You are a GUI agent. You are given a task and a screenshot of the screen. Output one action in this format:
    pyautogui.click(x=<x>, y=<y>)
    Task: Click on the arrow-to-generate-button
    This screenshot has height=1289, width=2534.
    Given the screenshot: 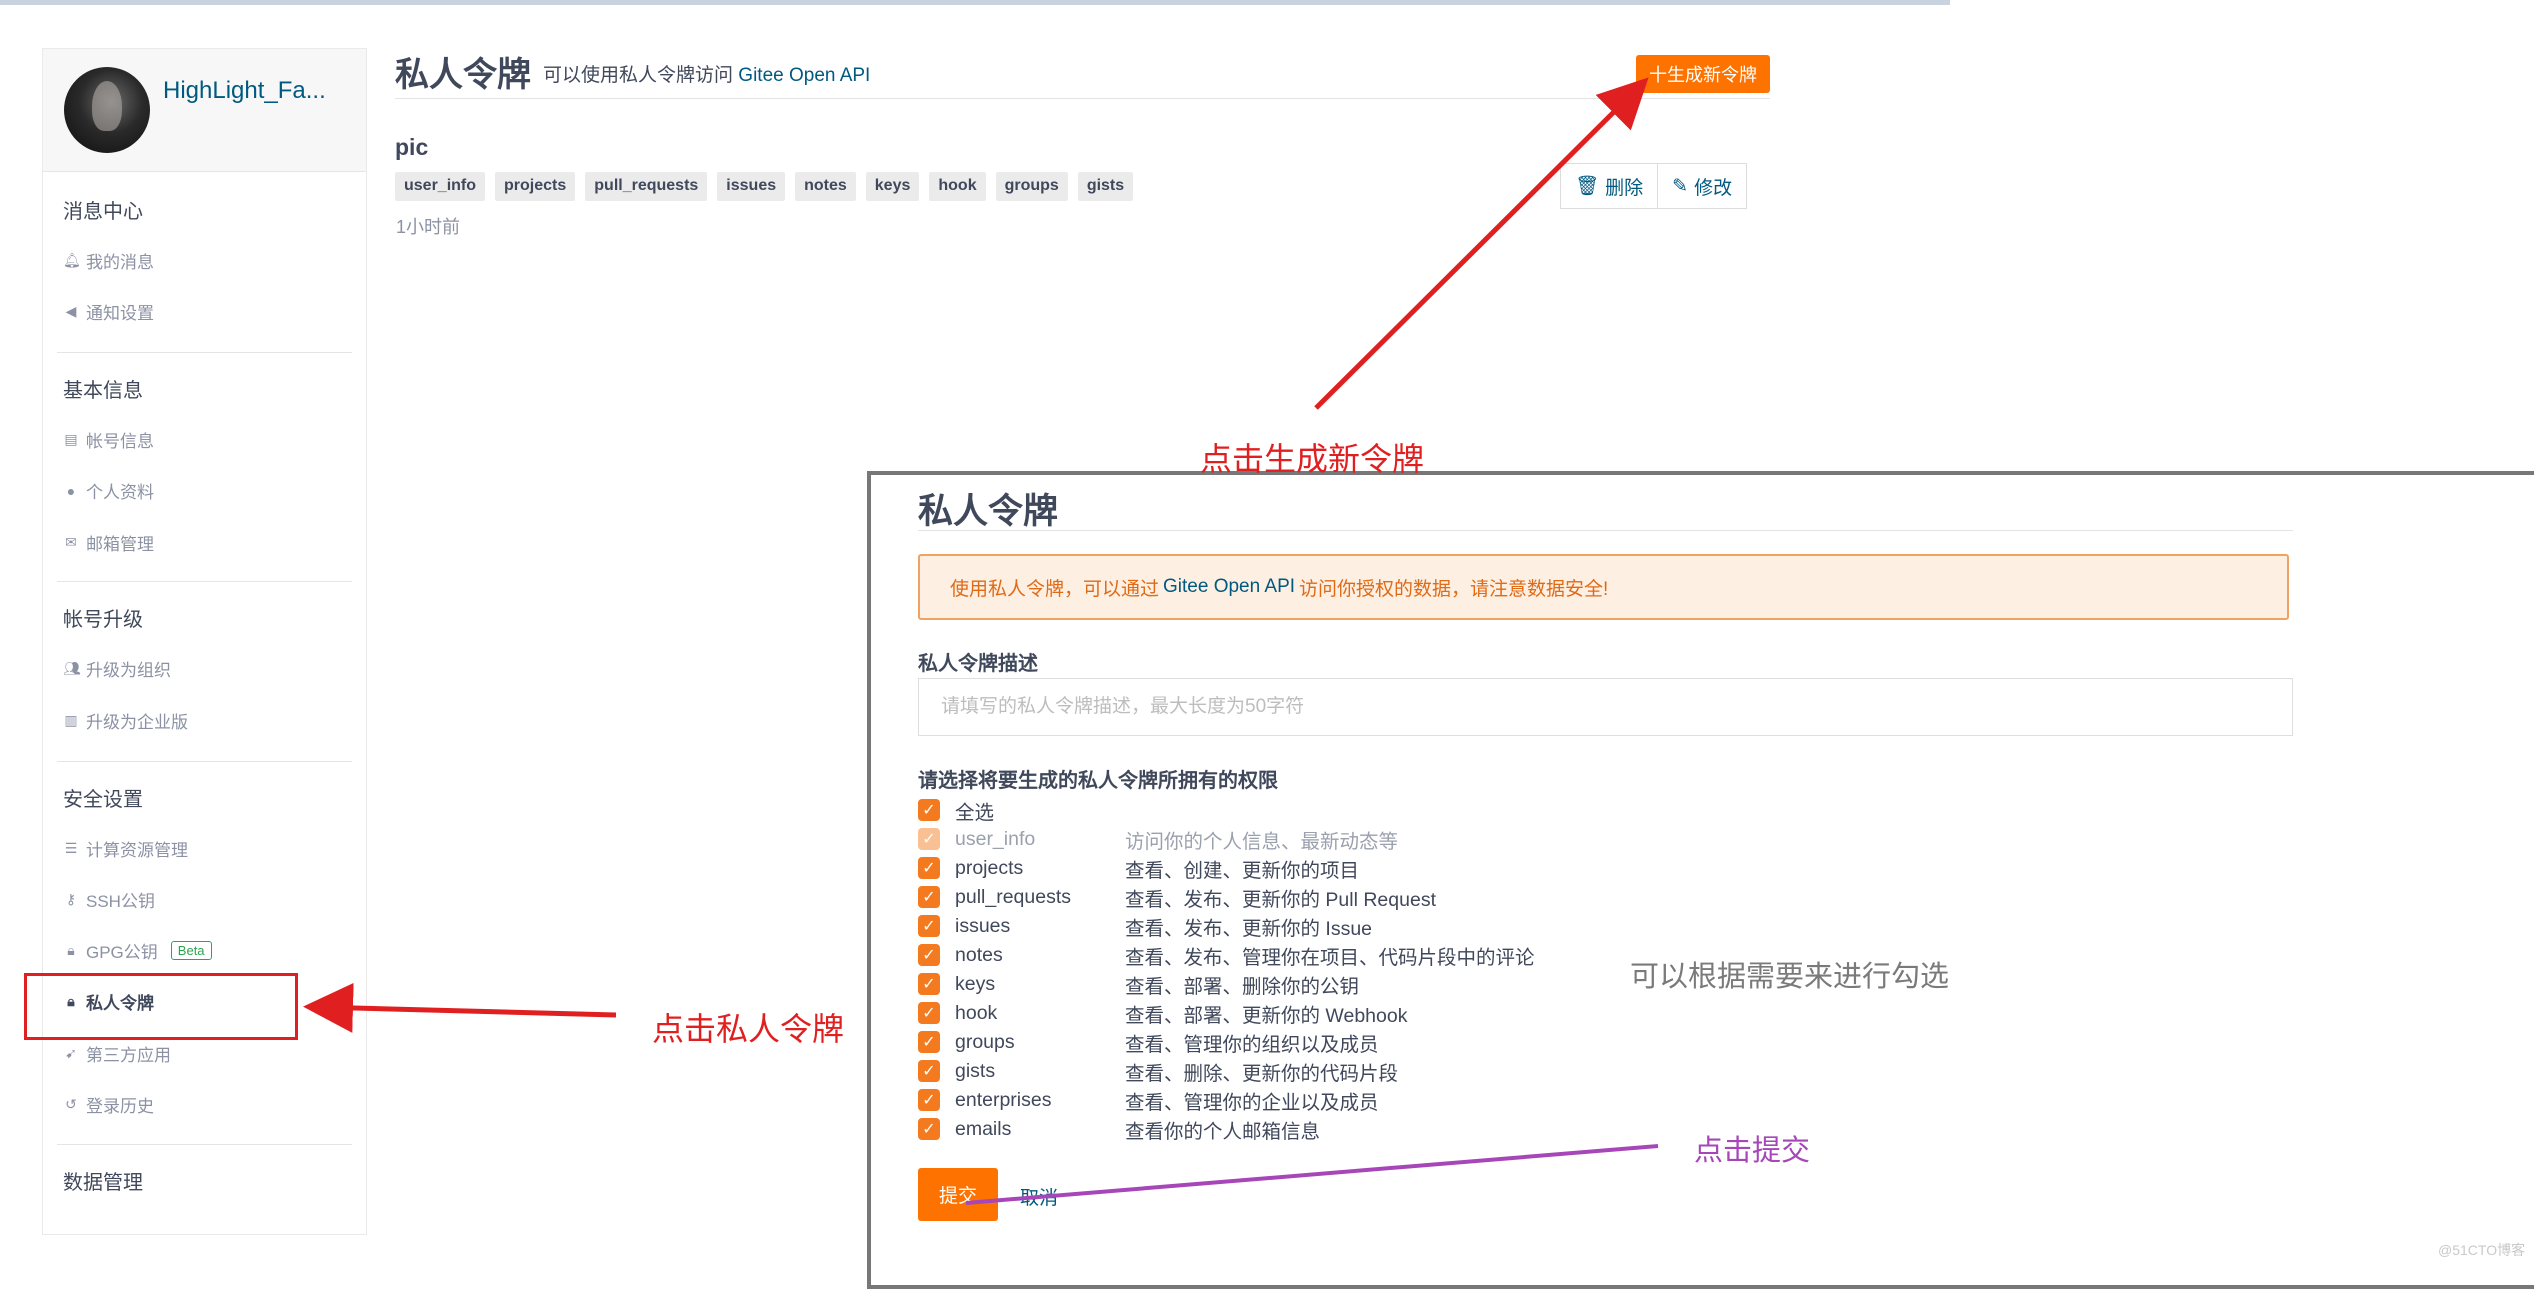 What is the action you would take?
    pyautogui.click(x=1481, y=243)
    